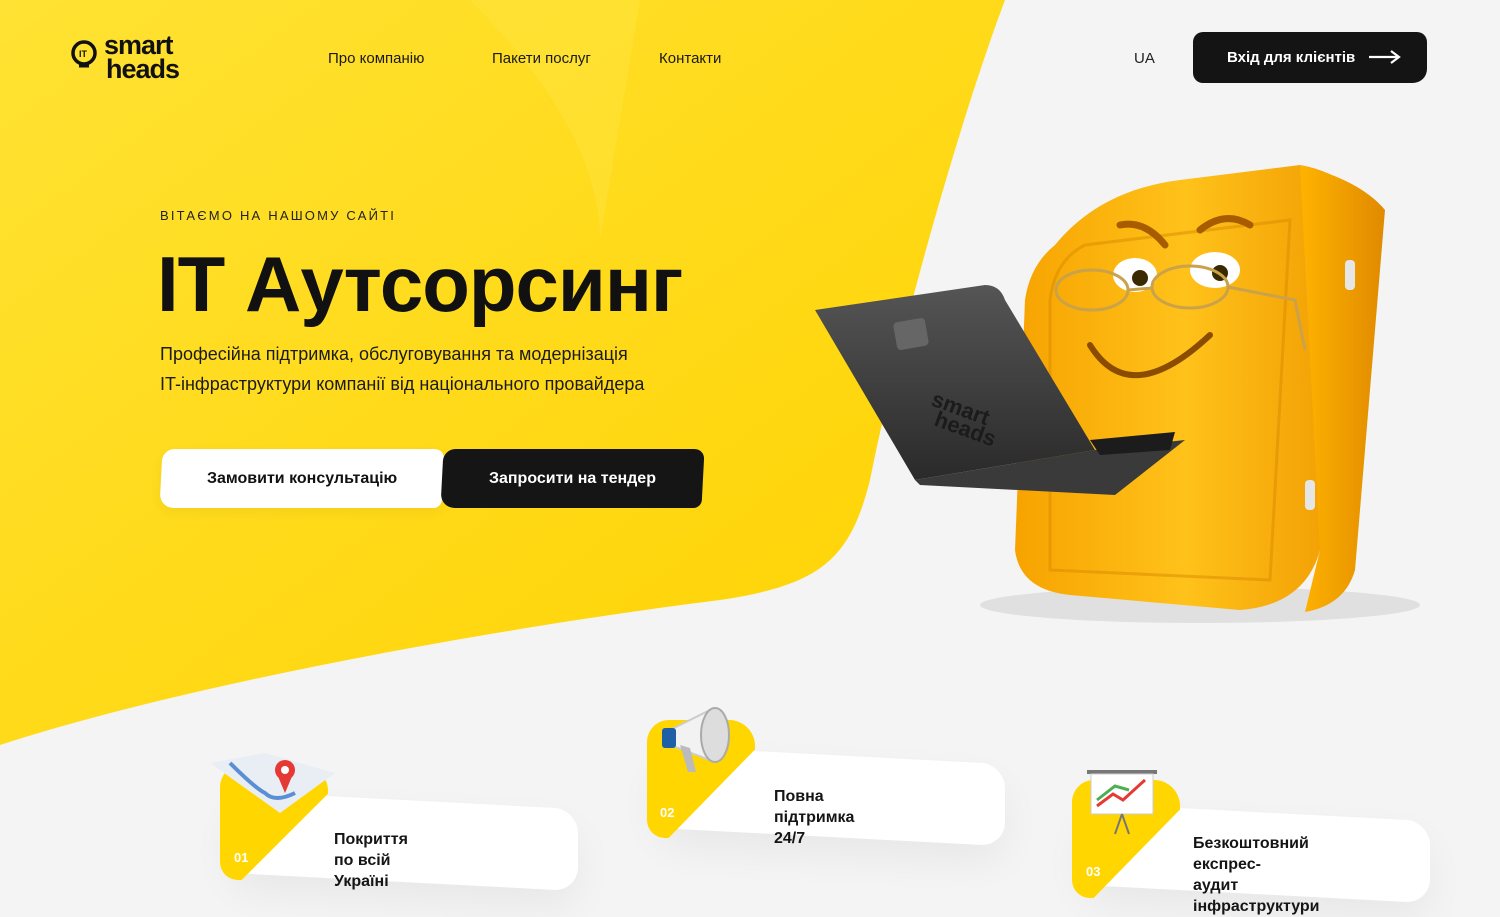  I want to click on nav-about: Про компанію, so click(376, 58).